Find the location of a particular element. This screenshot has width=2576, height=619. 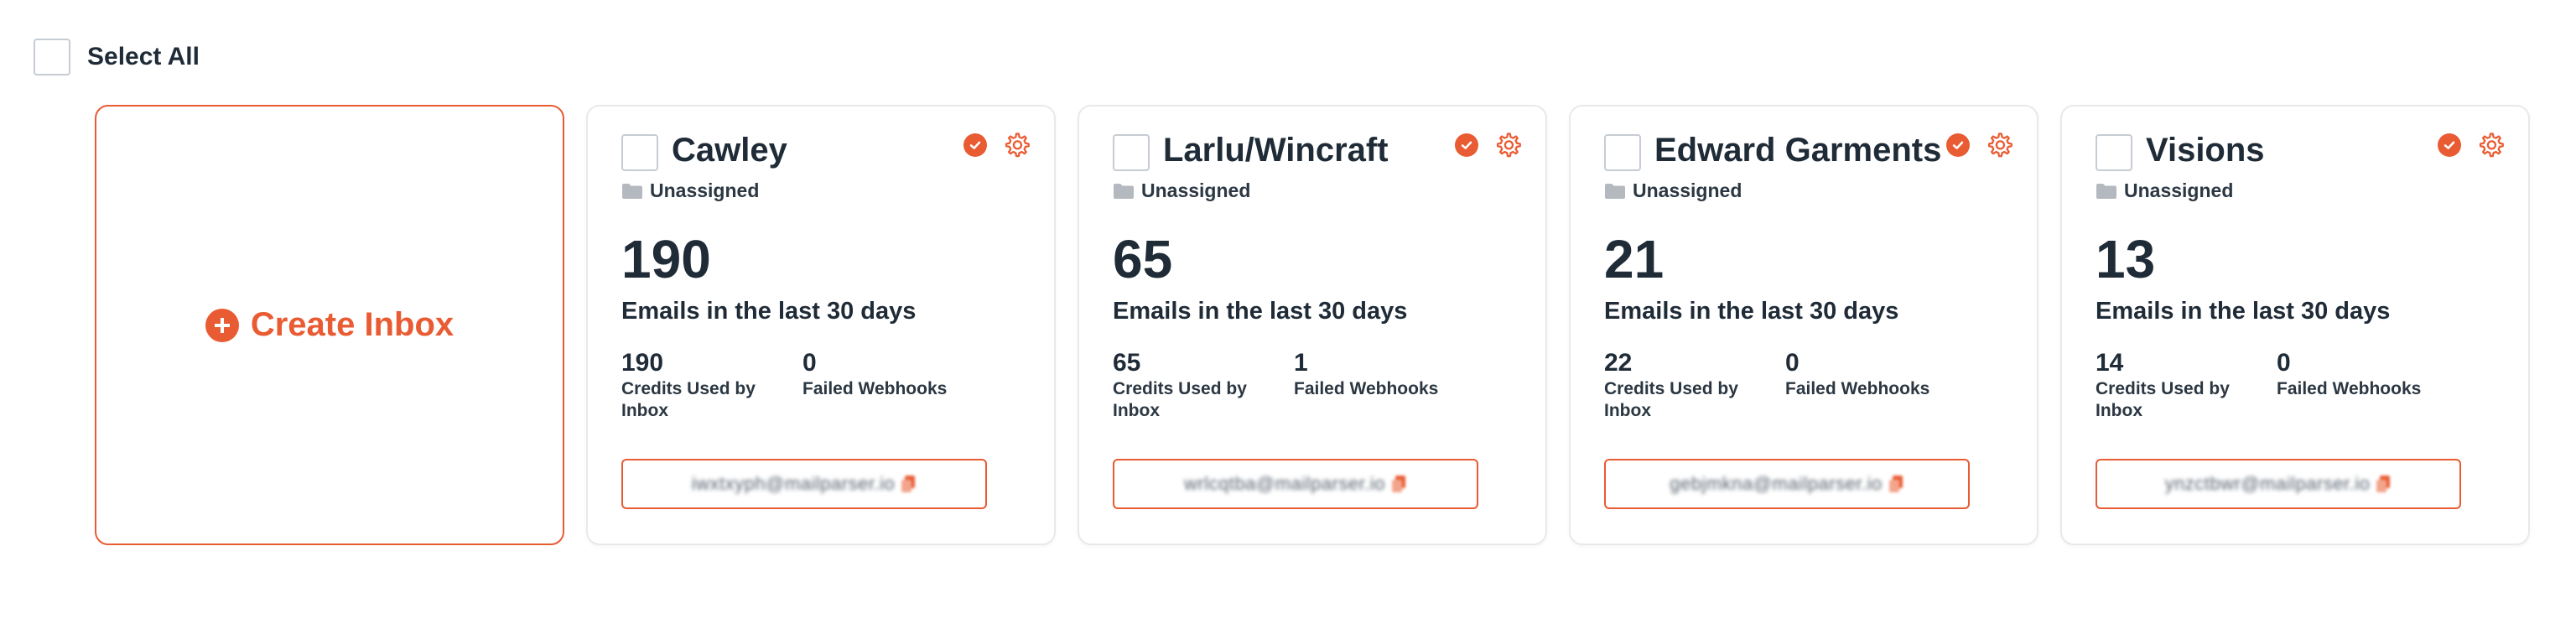

credits-stat: 190 Credits Used by Inbox is located at coordinates (705, 385).